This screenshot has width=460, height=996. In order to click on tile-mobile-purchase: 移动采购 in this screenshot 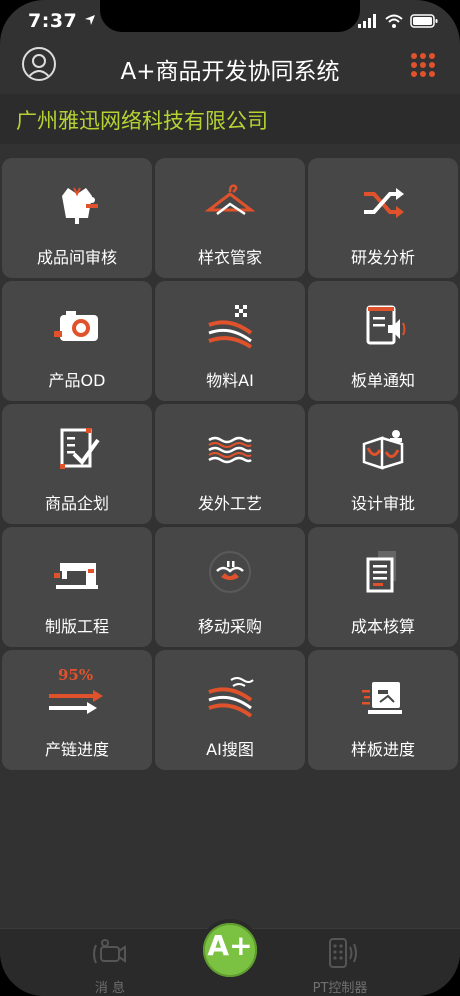, I will do `click(230, 587)`.